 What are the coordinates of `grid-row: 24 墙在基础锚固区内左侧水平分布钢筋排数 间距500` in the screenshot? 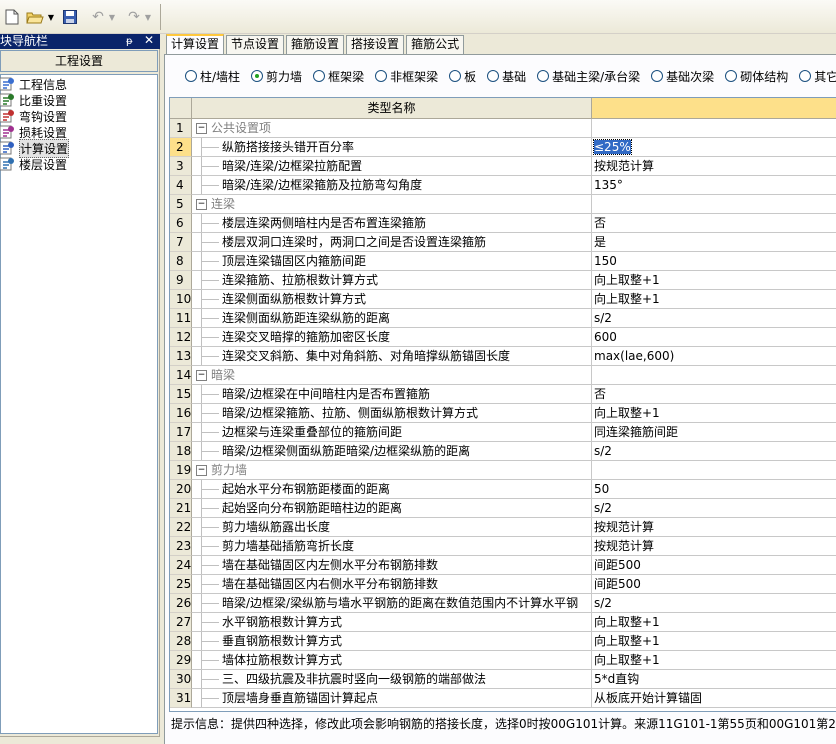 It's located at (503, 565).